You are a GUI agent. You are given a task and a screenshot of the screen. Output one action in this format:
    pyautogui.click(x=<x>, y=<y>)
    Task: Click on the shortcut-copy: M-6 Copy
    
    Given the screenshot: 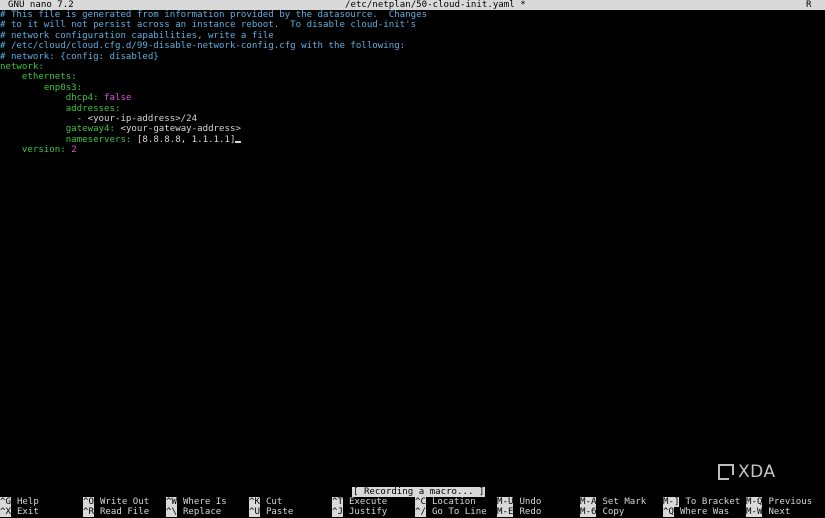 What is the action you would take?
    pyautogui.click(x=602, y=512)
    